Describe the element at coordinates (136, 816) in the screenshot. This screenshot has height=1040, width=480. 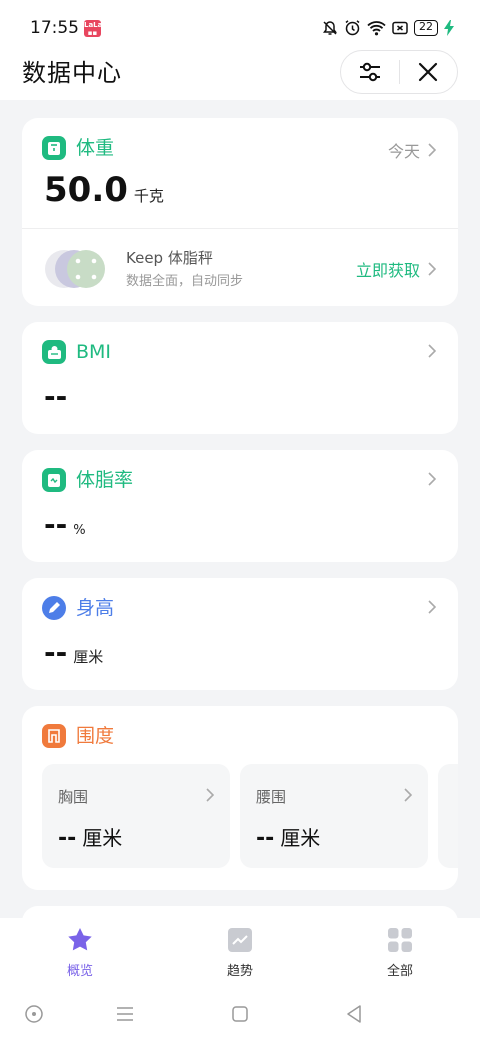
I see `chest-girth-card: 胸围 -- 厘米` at that location.